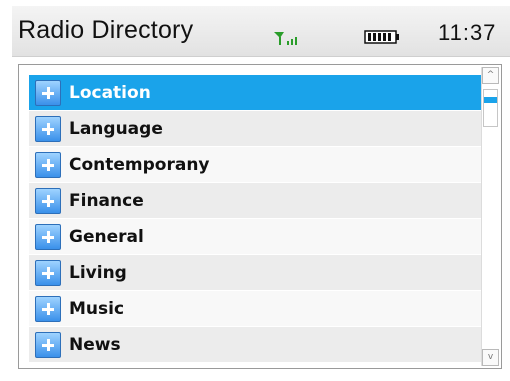  I want to click on list-item-label: News, so click(95, 344).